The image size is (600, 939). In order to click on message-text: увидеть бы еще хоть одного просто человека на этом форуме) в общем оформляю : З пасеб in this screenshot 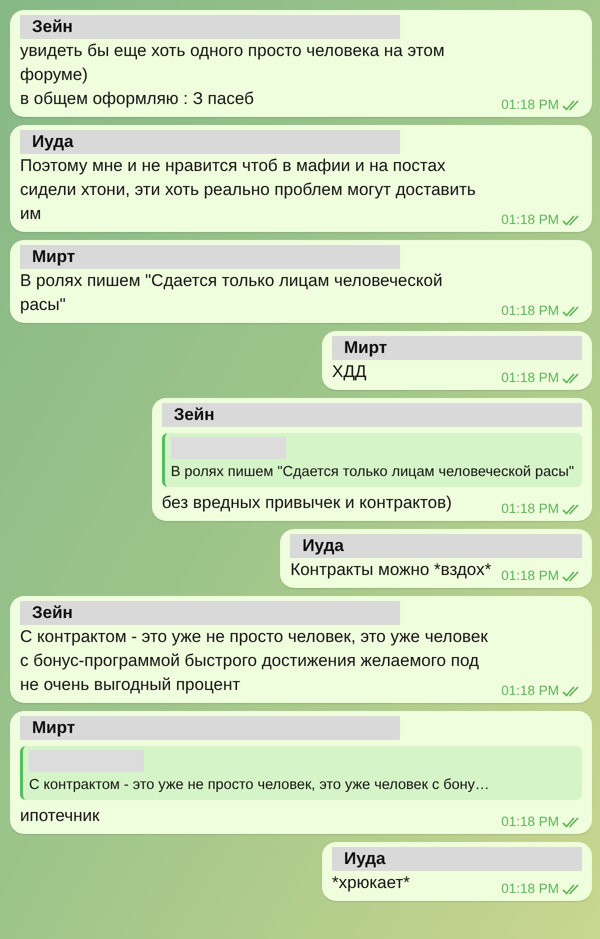, I will do `click(233, 75)`.